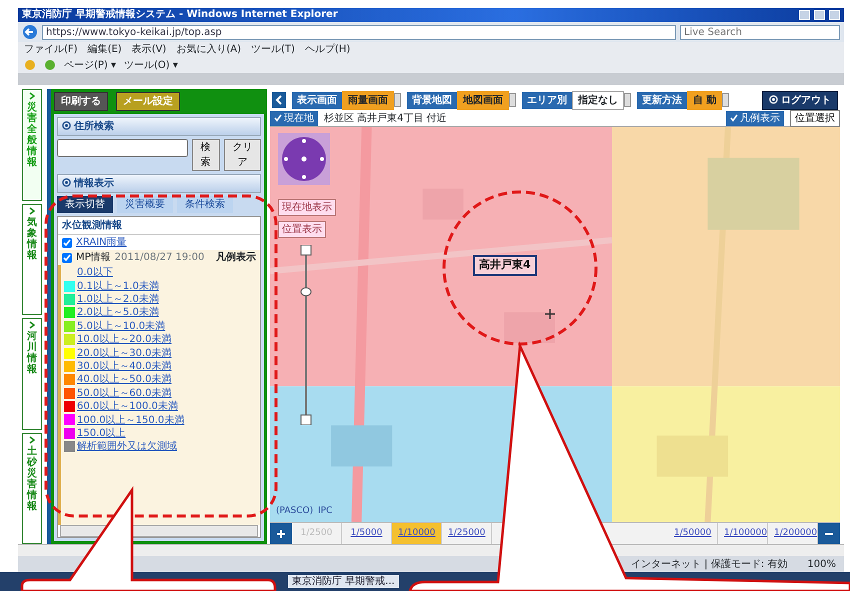  Describe the element at coordinates (368, 100) in the screenshot. I see `dropdown-value: 雨量画面` at that location.